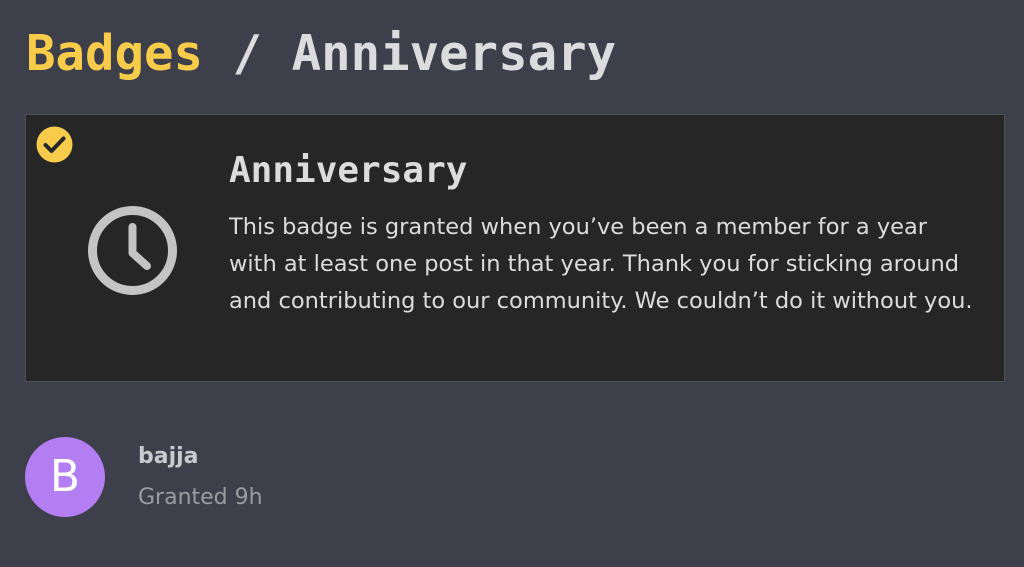 The image size is (1024, 567). Describe the element at coordinates (454, 53) in the screenshot. I see `breadcrumb-current: Anniversary` at that location.